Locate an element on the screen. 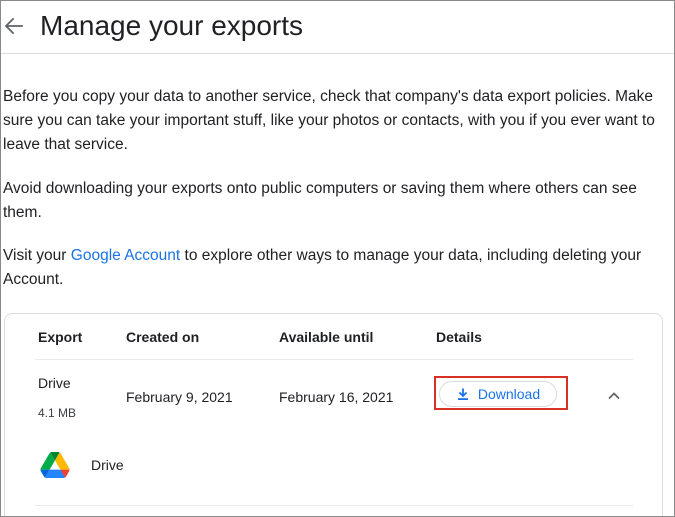  header-divider is located at coordinates (334, 359).